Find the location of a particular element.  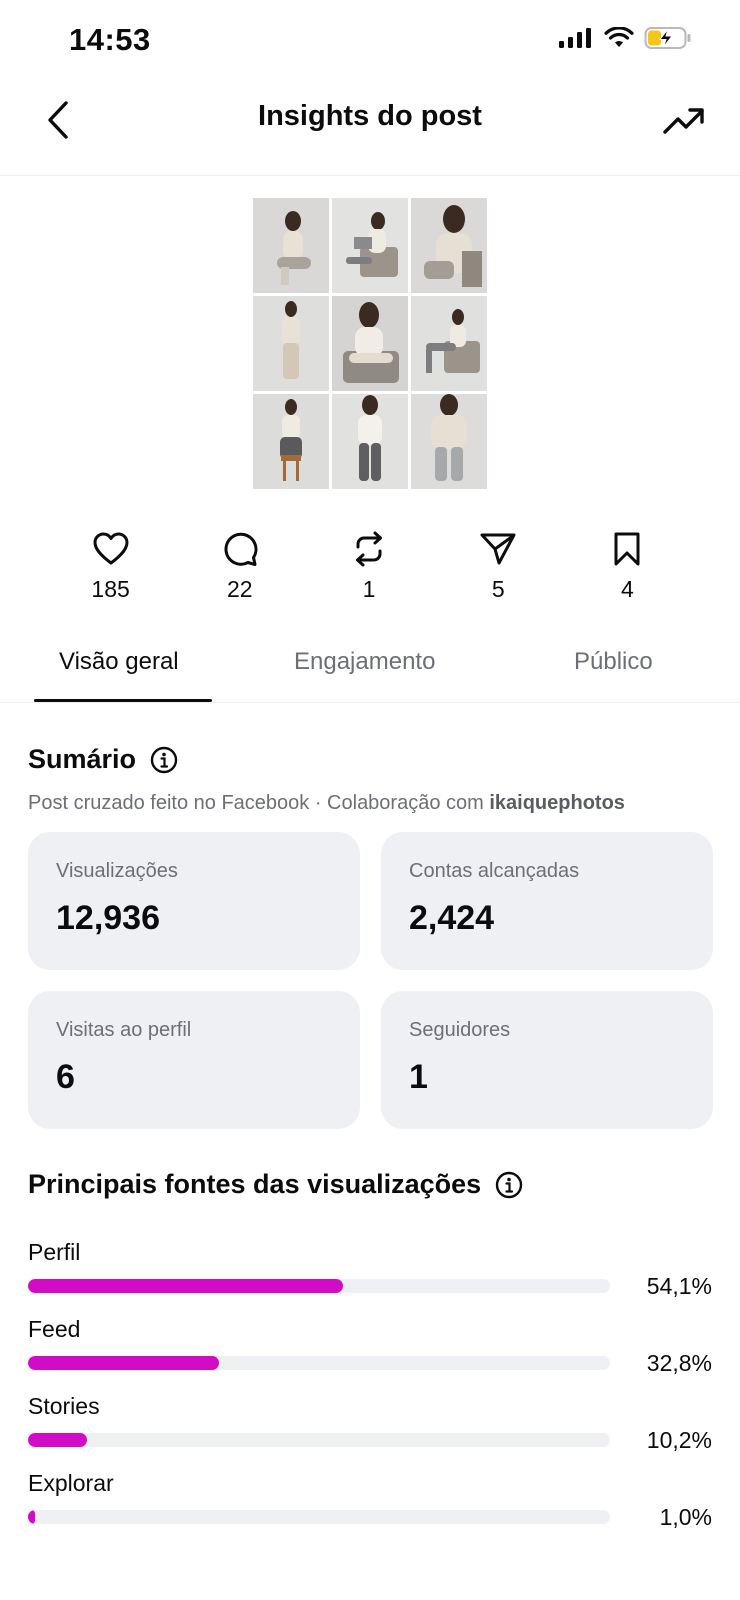

tab-engagement: Engajamento is located at coordinates (364, 662).